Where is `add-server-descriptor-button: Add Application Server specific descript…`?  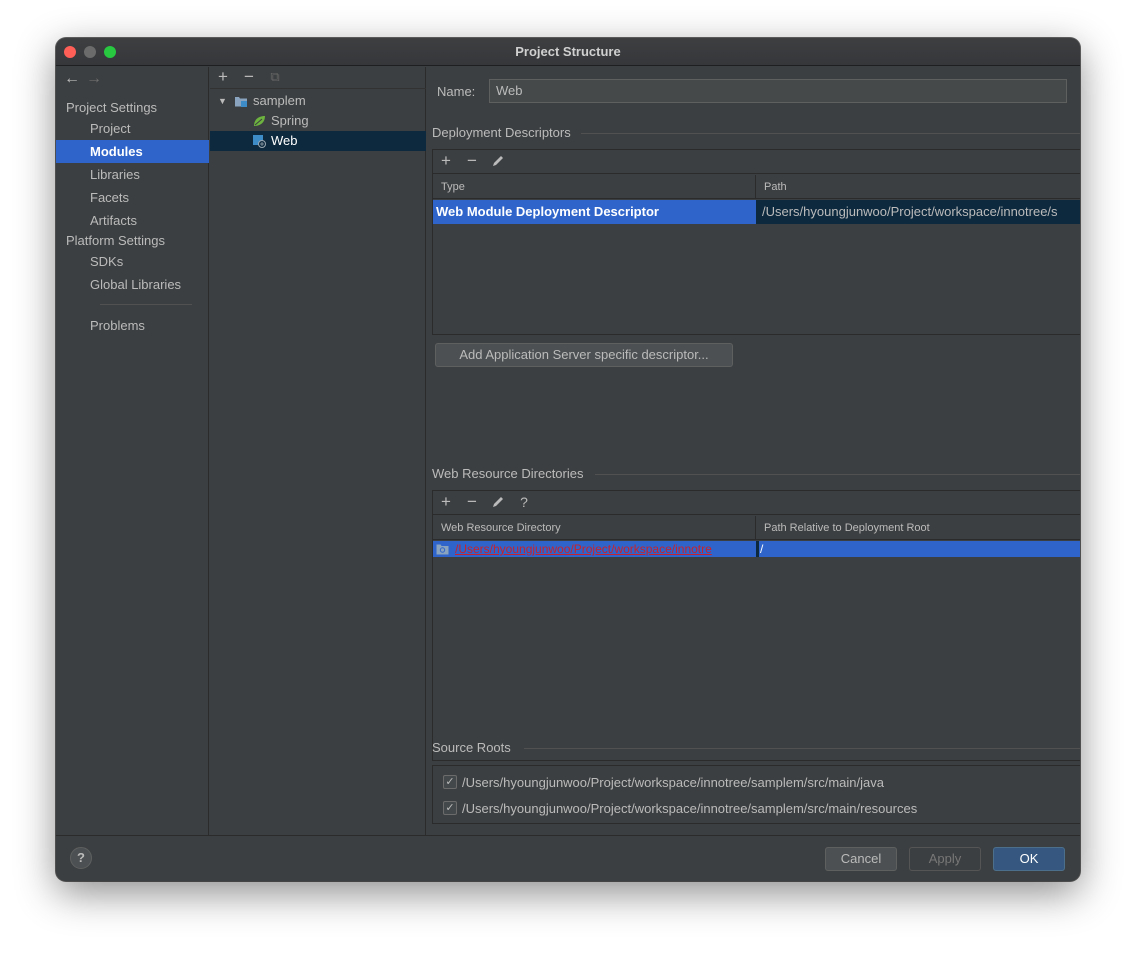
add-server-descriptor-button: Add Application Server specific descript… is located at coordinates (584, 355).